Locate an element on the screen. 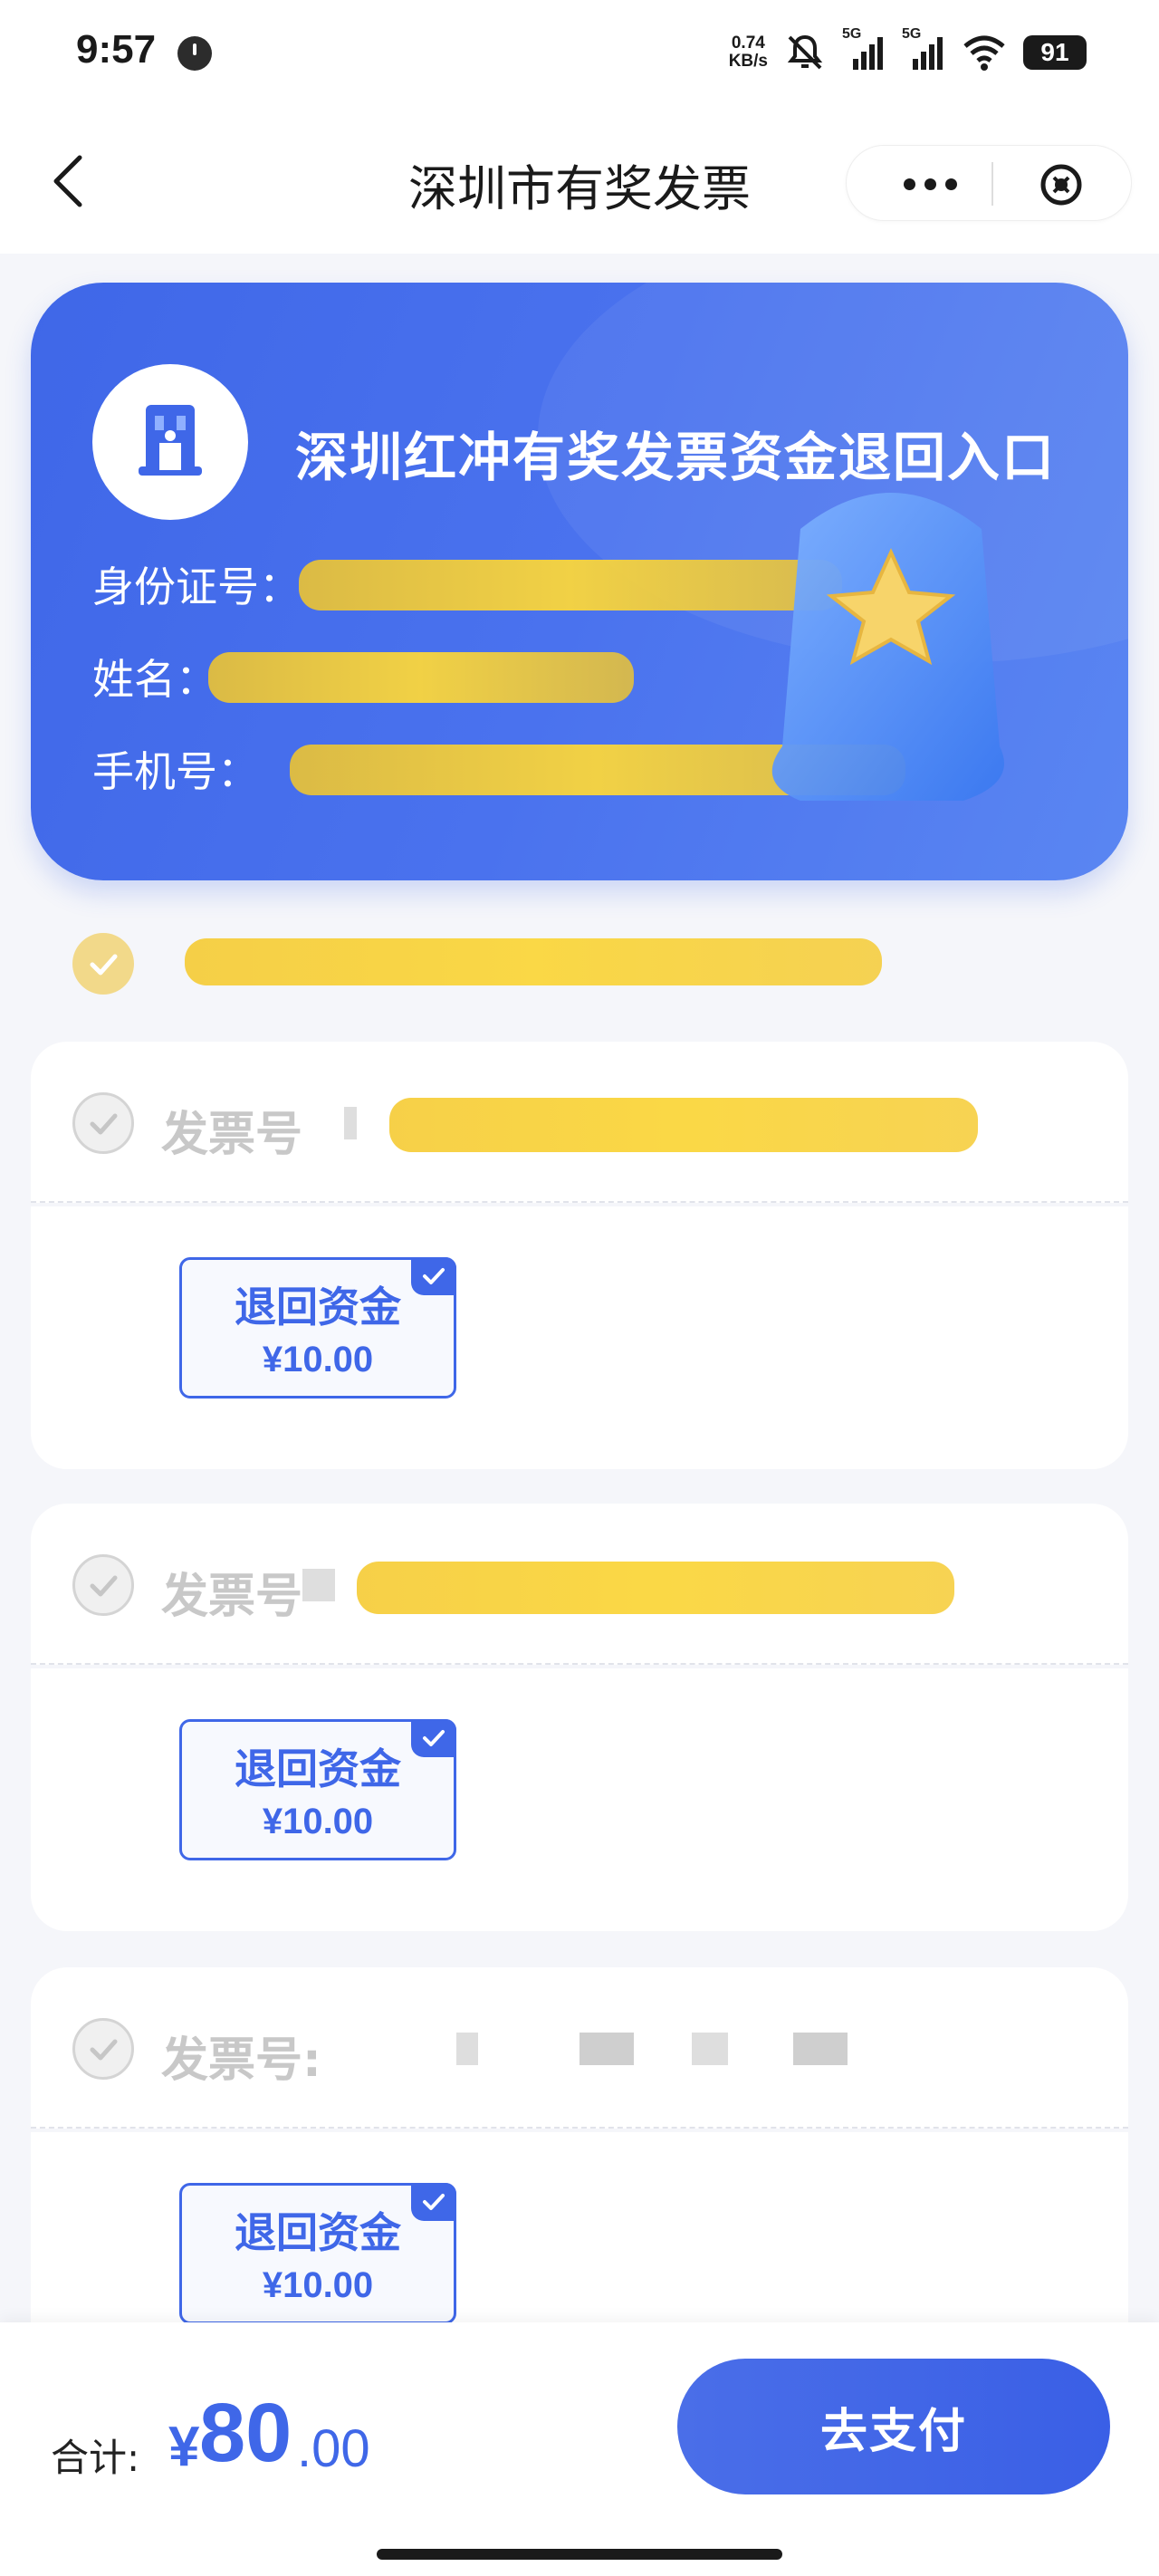 This screenshot has height=2576, width=1159. status-icons: 0.74 KB/s 5G 5G 91 is located at coordinates (908, 52).